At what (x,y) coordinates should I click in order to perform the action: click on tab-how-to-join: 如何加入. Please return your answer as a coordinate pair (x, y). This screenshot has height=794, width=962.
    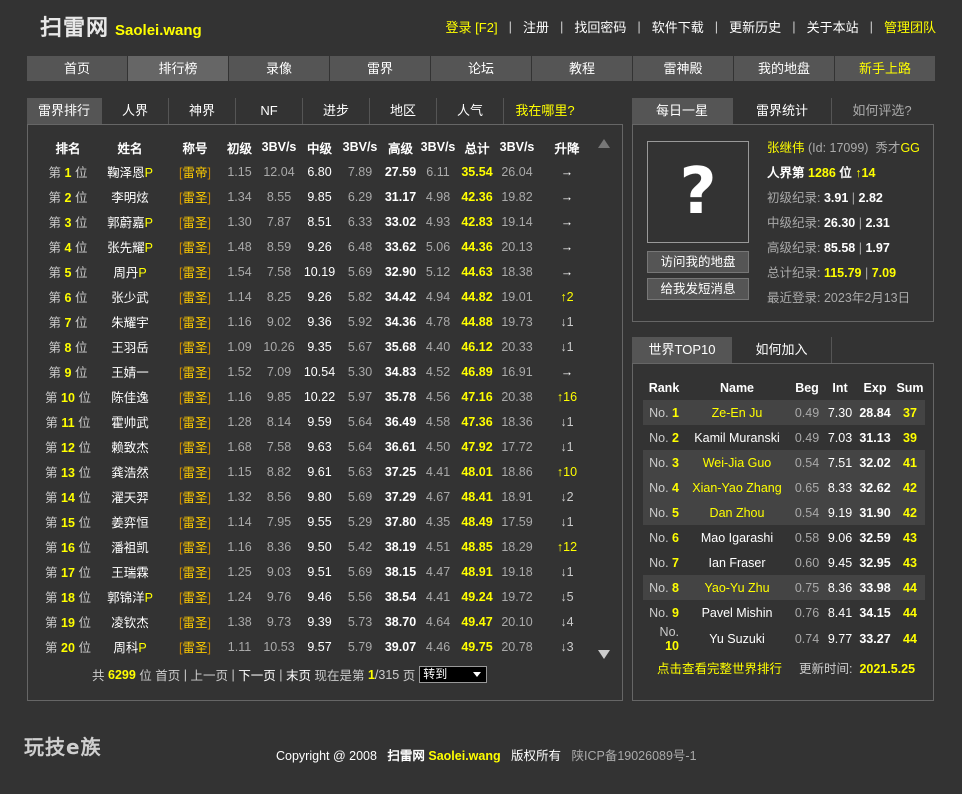
    Looking at the image, I should click on (782, 350).